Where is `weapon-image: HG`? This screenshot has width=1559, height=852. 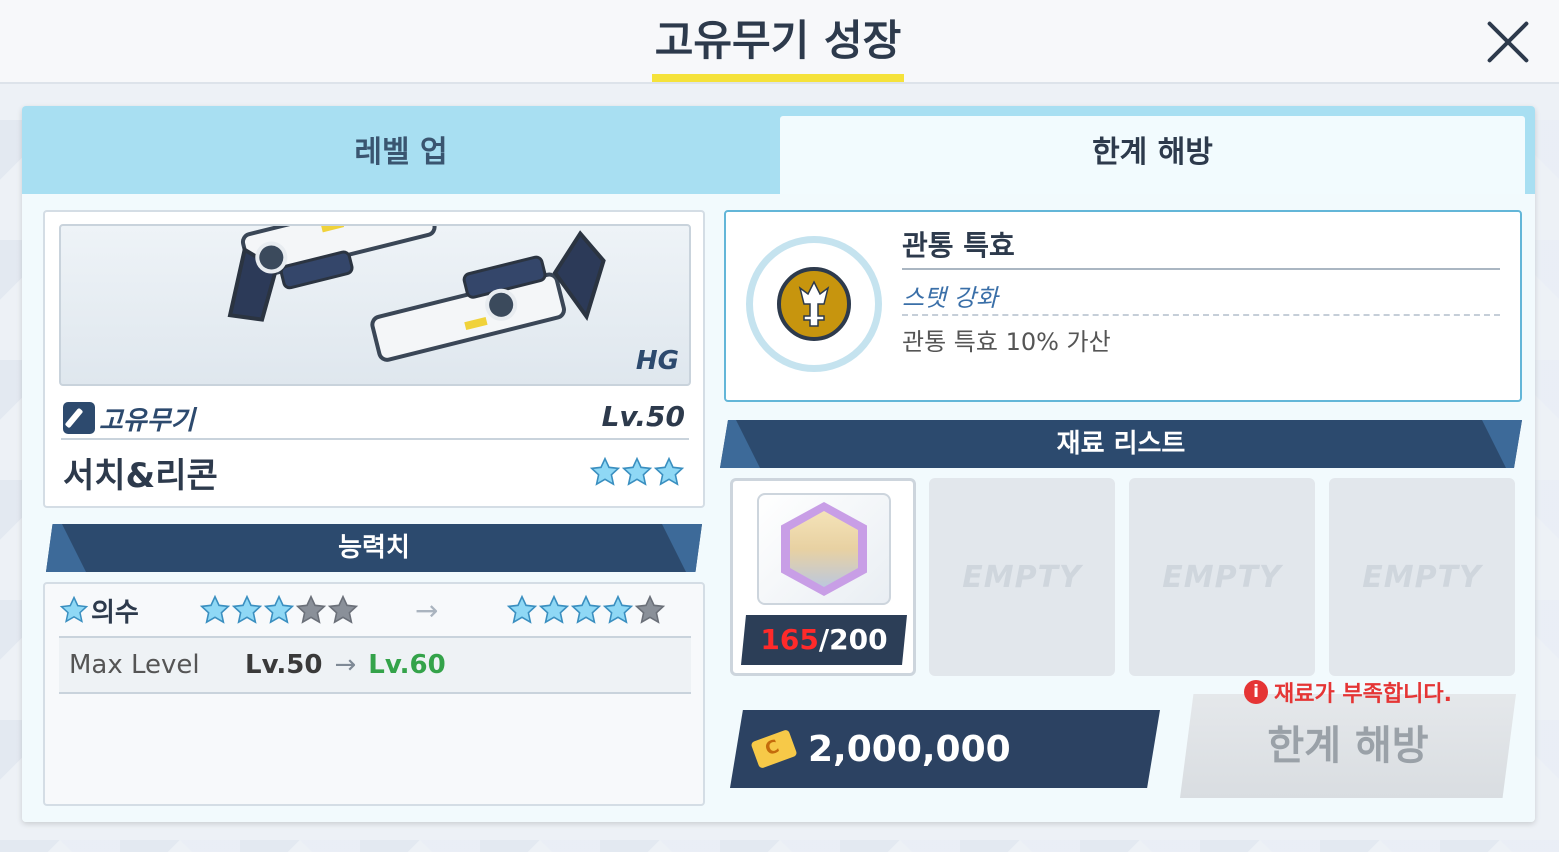
weapon-image: HG is located at coordinates (375, 305).